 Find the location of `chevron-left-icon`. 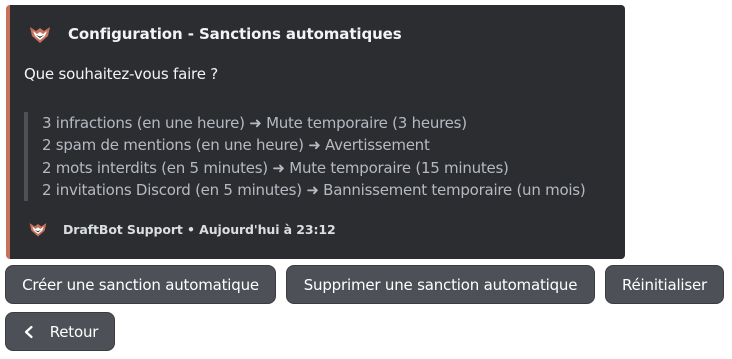

chevron-left-icon is located at coordinates (29, 332).